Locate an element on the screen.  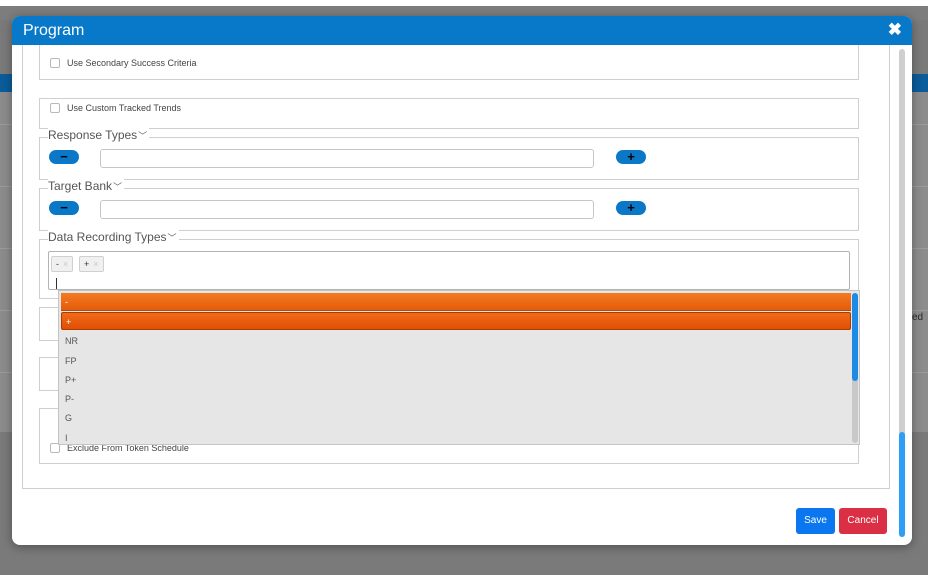
data-recording-legend: Data Recording Types﹀ is located at coordinates (113, 237).